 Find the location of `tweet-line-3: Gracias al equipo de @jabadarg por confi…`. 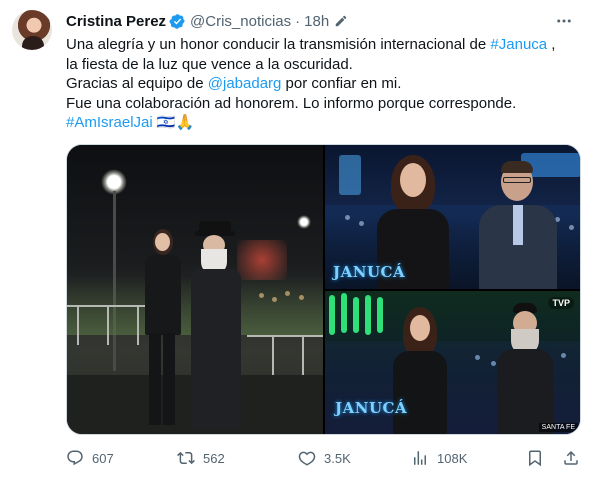

tweet-line-3: Gracias al equipo de @jabadarg por confi… is located at coordinates (324, 84).